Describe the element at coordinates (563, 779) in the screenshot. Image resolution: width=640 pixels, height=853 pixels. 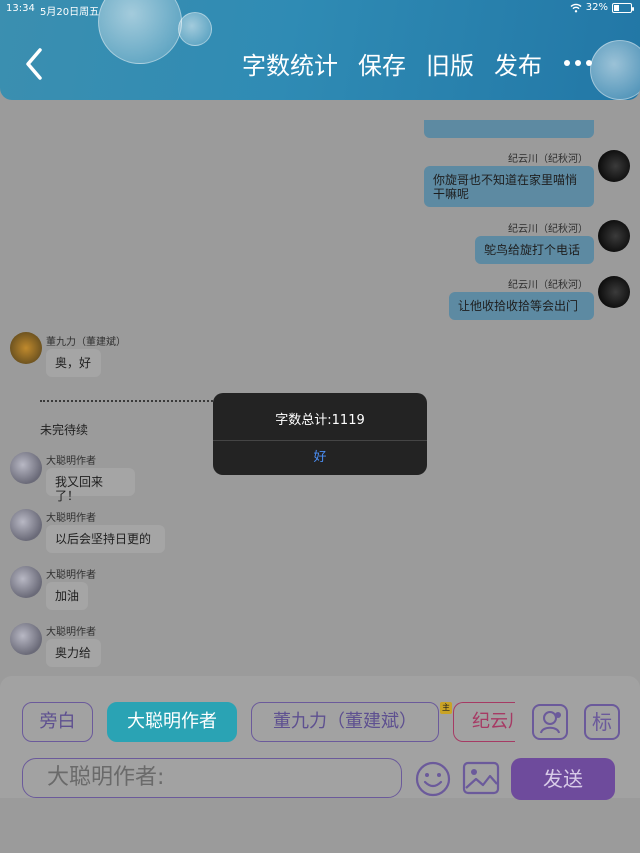
I see `send-button: 发送` at that location.